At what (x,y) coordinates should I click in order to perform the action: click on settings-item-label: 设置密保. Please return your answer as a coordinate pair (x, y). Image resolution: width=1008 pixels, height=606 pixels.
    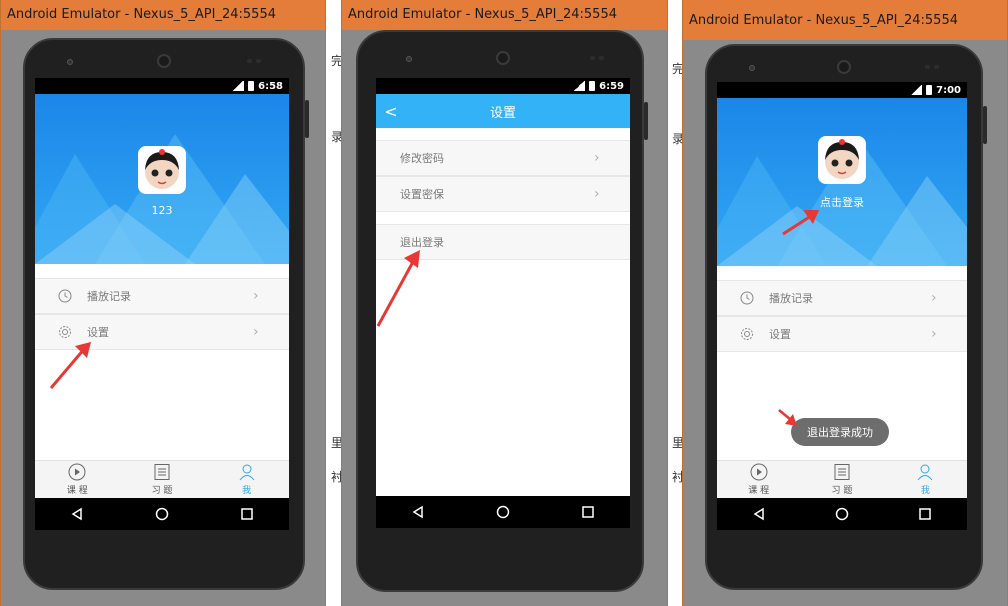
    Looking at the image, I should click on (422, 194).